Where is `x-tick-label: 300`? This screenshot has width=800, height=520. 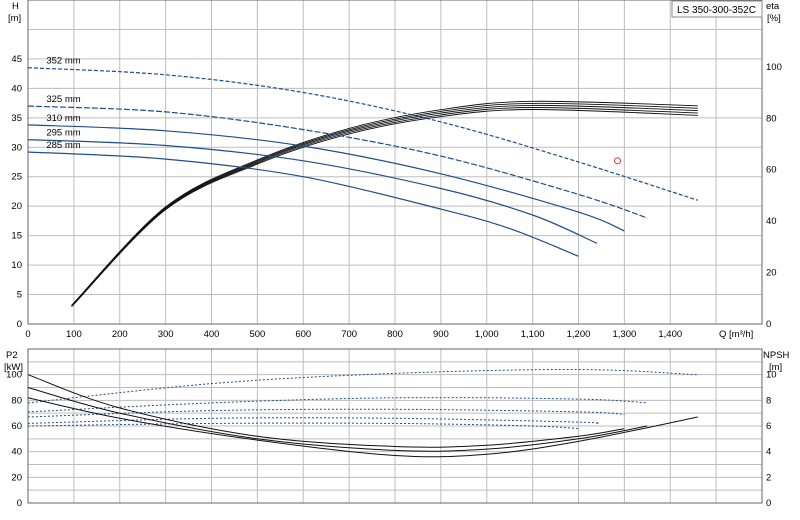
x-tick-label: 300 is located at coordinates (166, 334).